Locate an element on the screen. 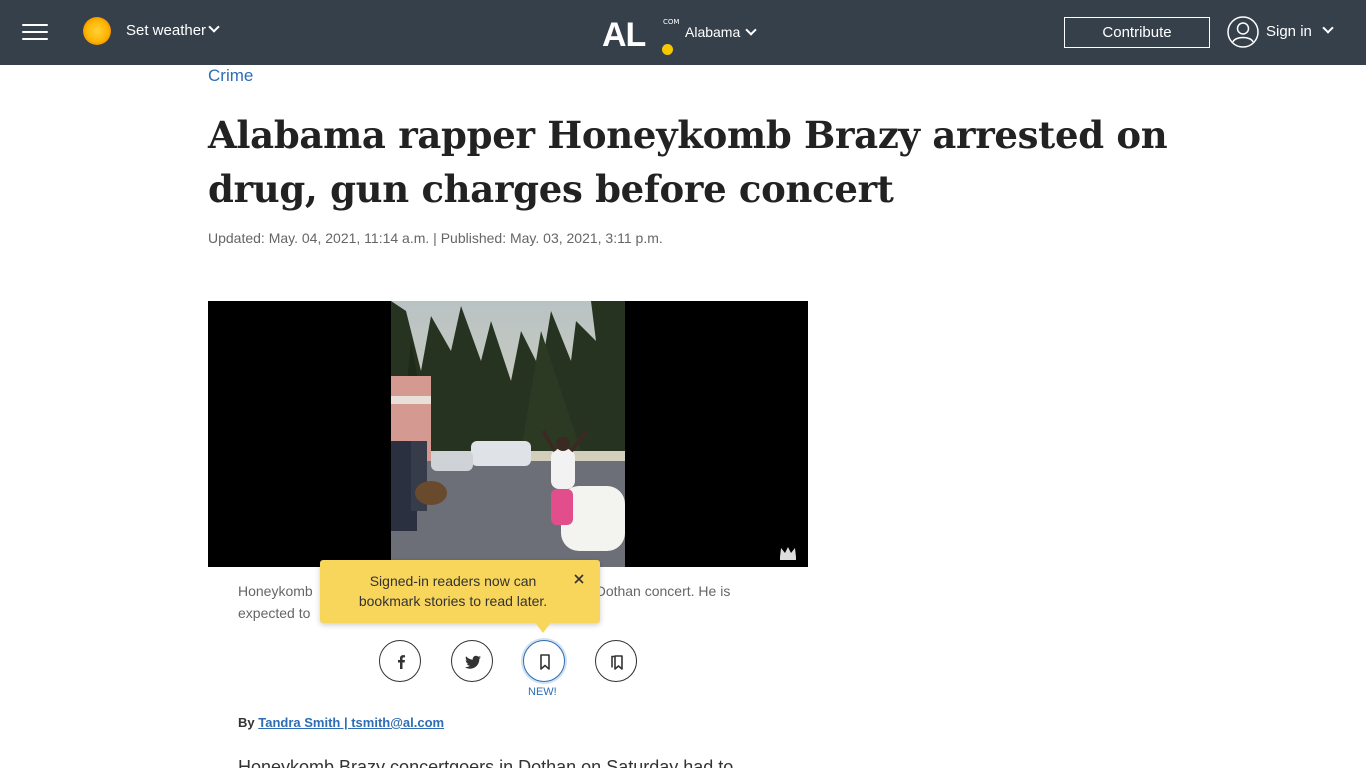 Image resolution: width=1366 pixels, height=768 pixels. saved-bookmarks-button is located at coordinates (616, 661).